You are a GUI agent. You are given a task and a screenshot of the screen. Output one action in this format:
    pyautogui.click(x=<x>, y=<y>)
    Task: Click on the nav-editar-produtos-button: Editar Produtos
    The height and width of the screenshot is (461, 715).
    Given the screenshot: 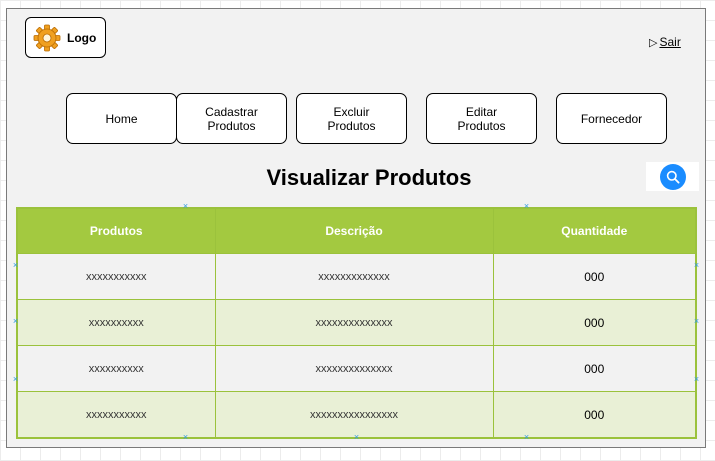 What is the action you would take?
    pyautogui.click(x=481, y=118)
    